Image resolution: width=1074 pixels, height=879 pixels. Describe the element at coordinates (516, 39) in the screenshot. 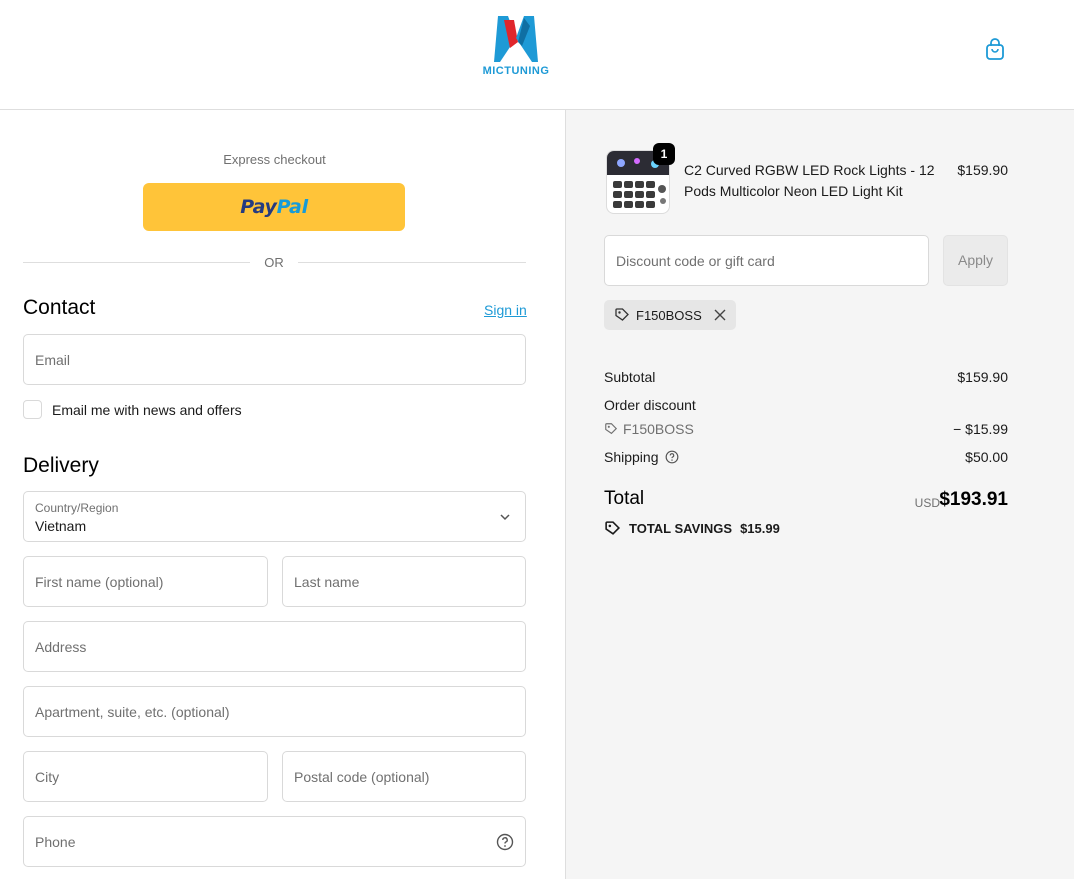

I see `logo-mark-icon` at that location.